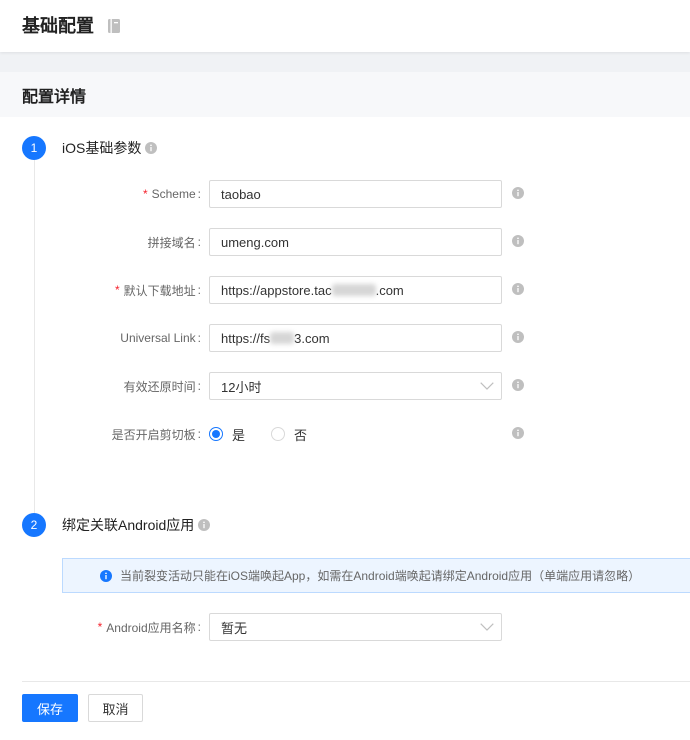 The image size is (690, 740). What do you see at coordinates (355, 627) in the screenshot?
I see `android-app-select: 暂无` at bounding box center [355, 627].